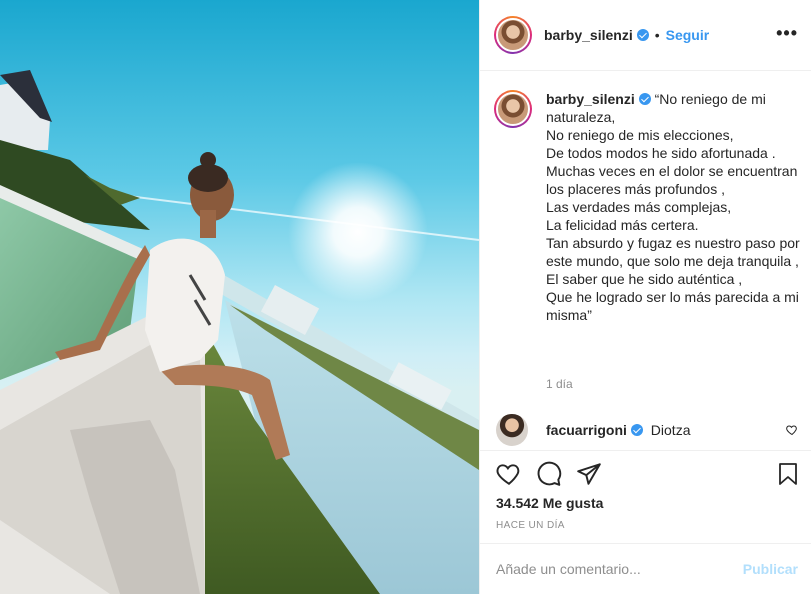  What do you see at coordinates (670, 430) in the screenshot?
I see `comment-text: Diotza` at bounding box center [670, 430].